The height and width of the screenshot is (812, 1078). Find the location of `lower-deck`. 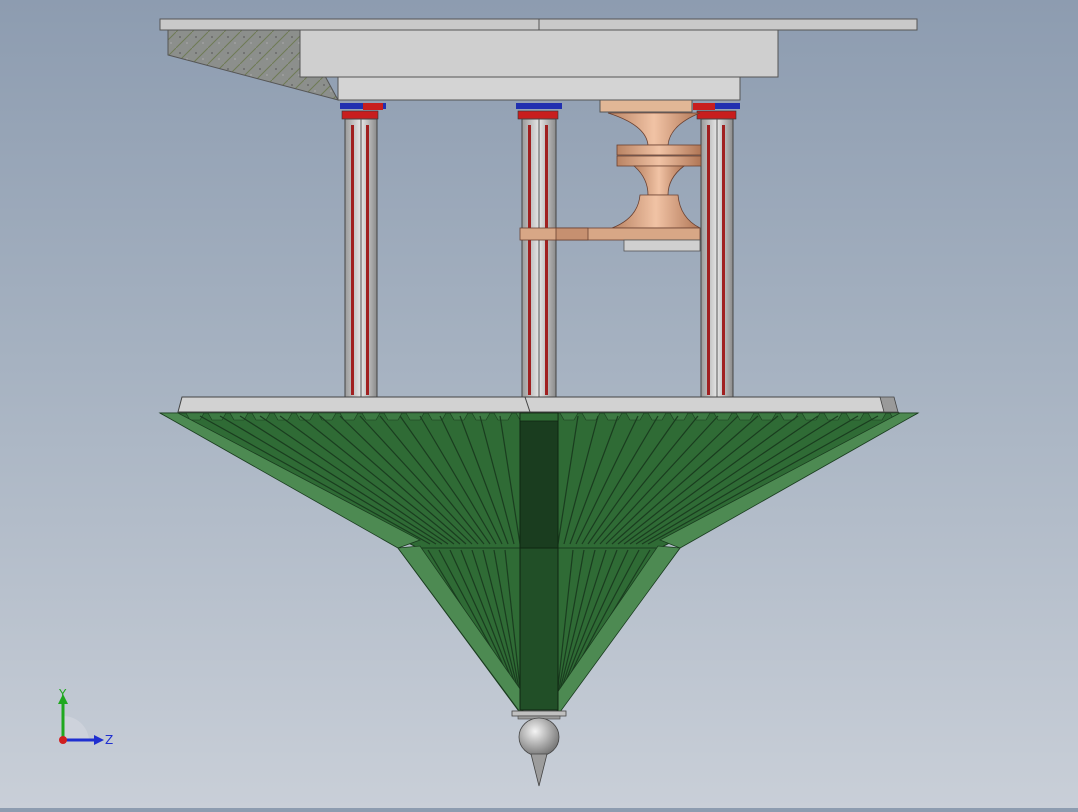

lower-deck is located at coordinates (538, 404).